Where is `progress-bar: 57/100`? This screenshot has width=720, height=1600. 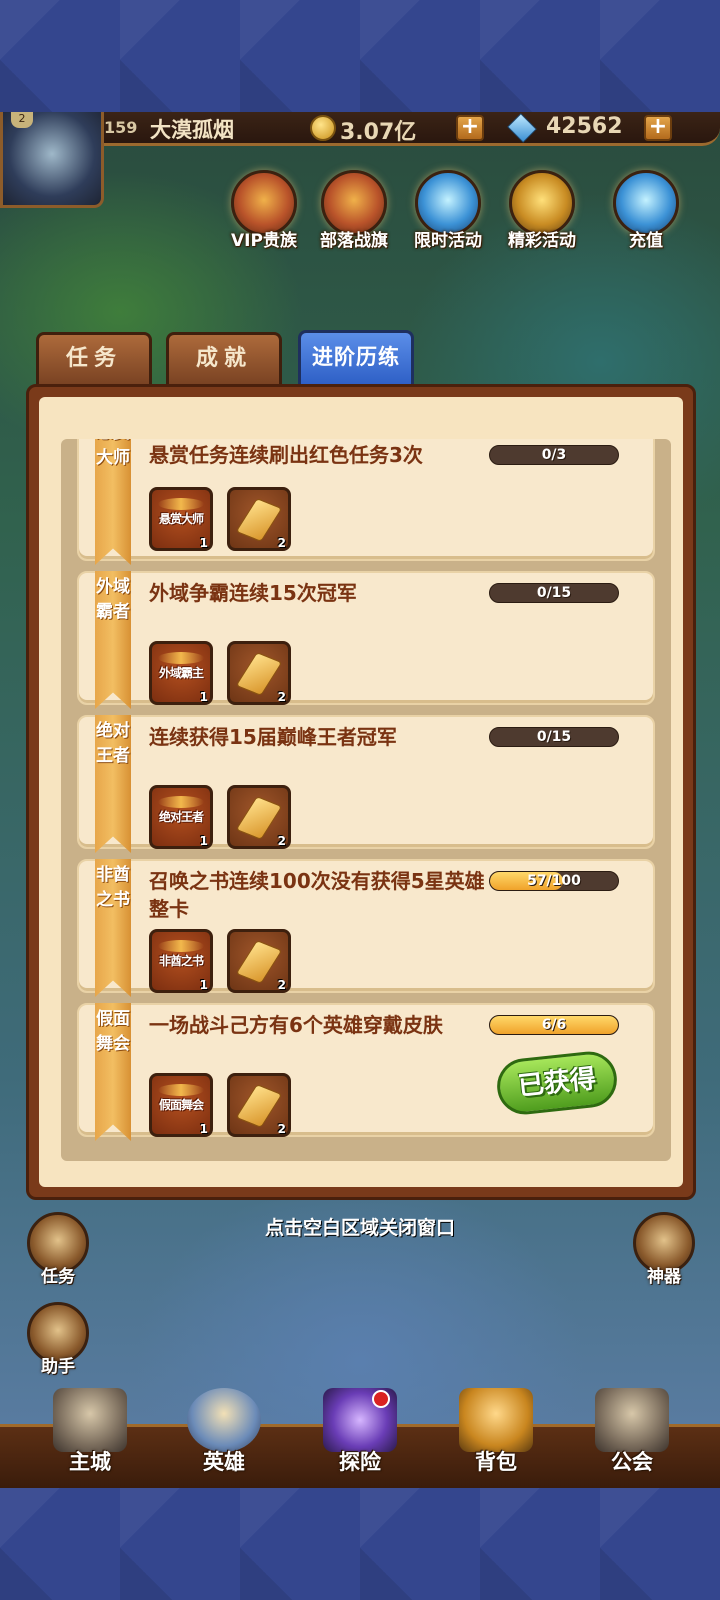
progress-bar: 57/100 is located at coordinates (554, 881).